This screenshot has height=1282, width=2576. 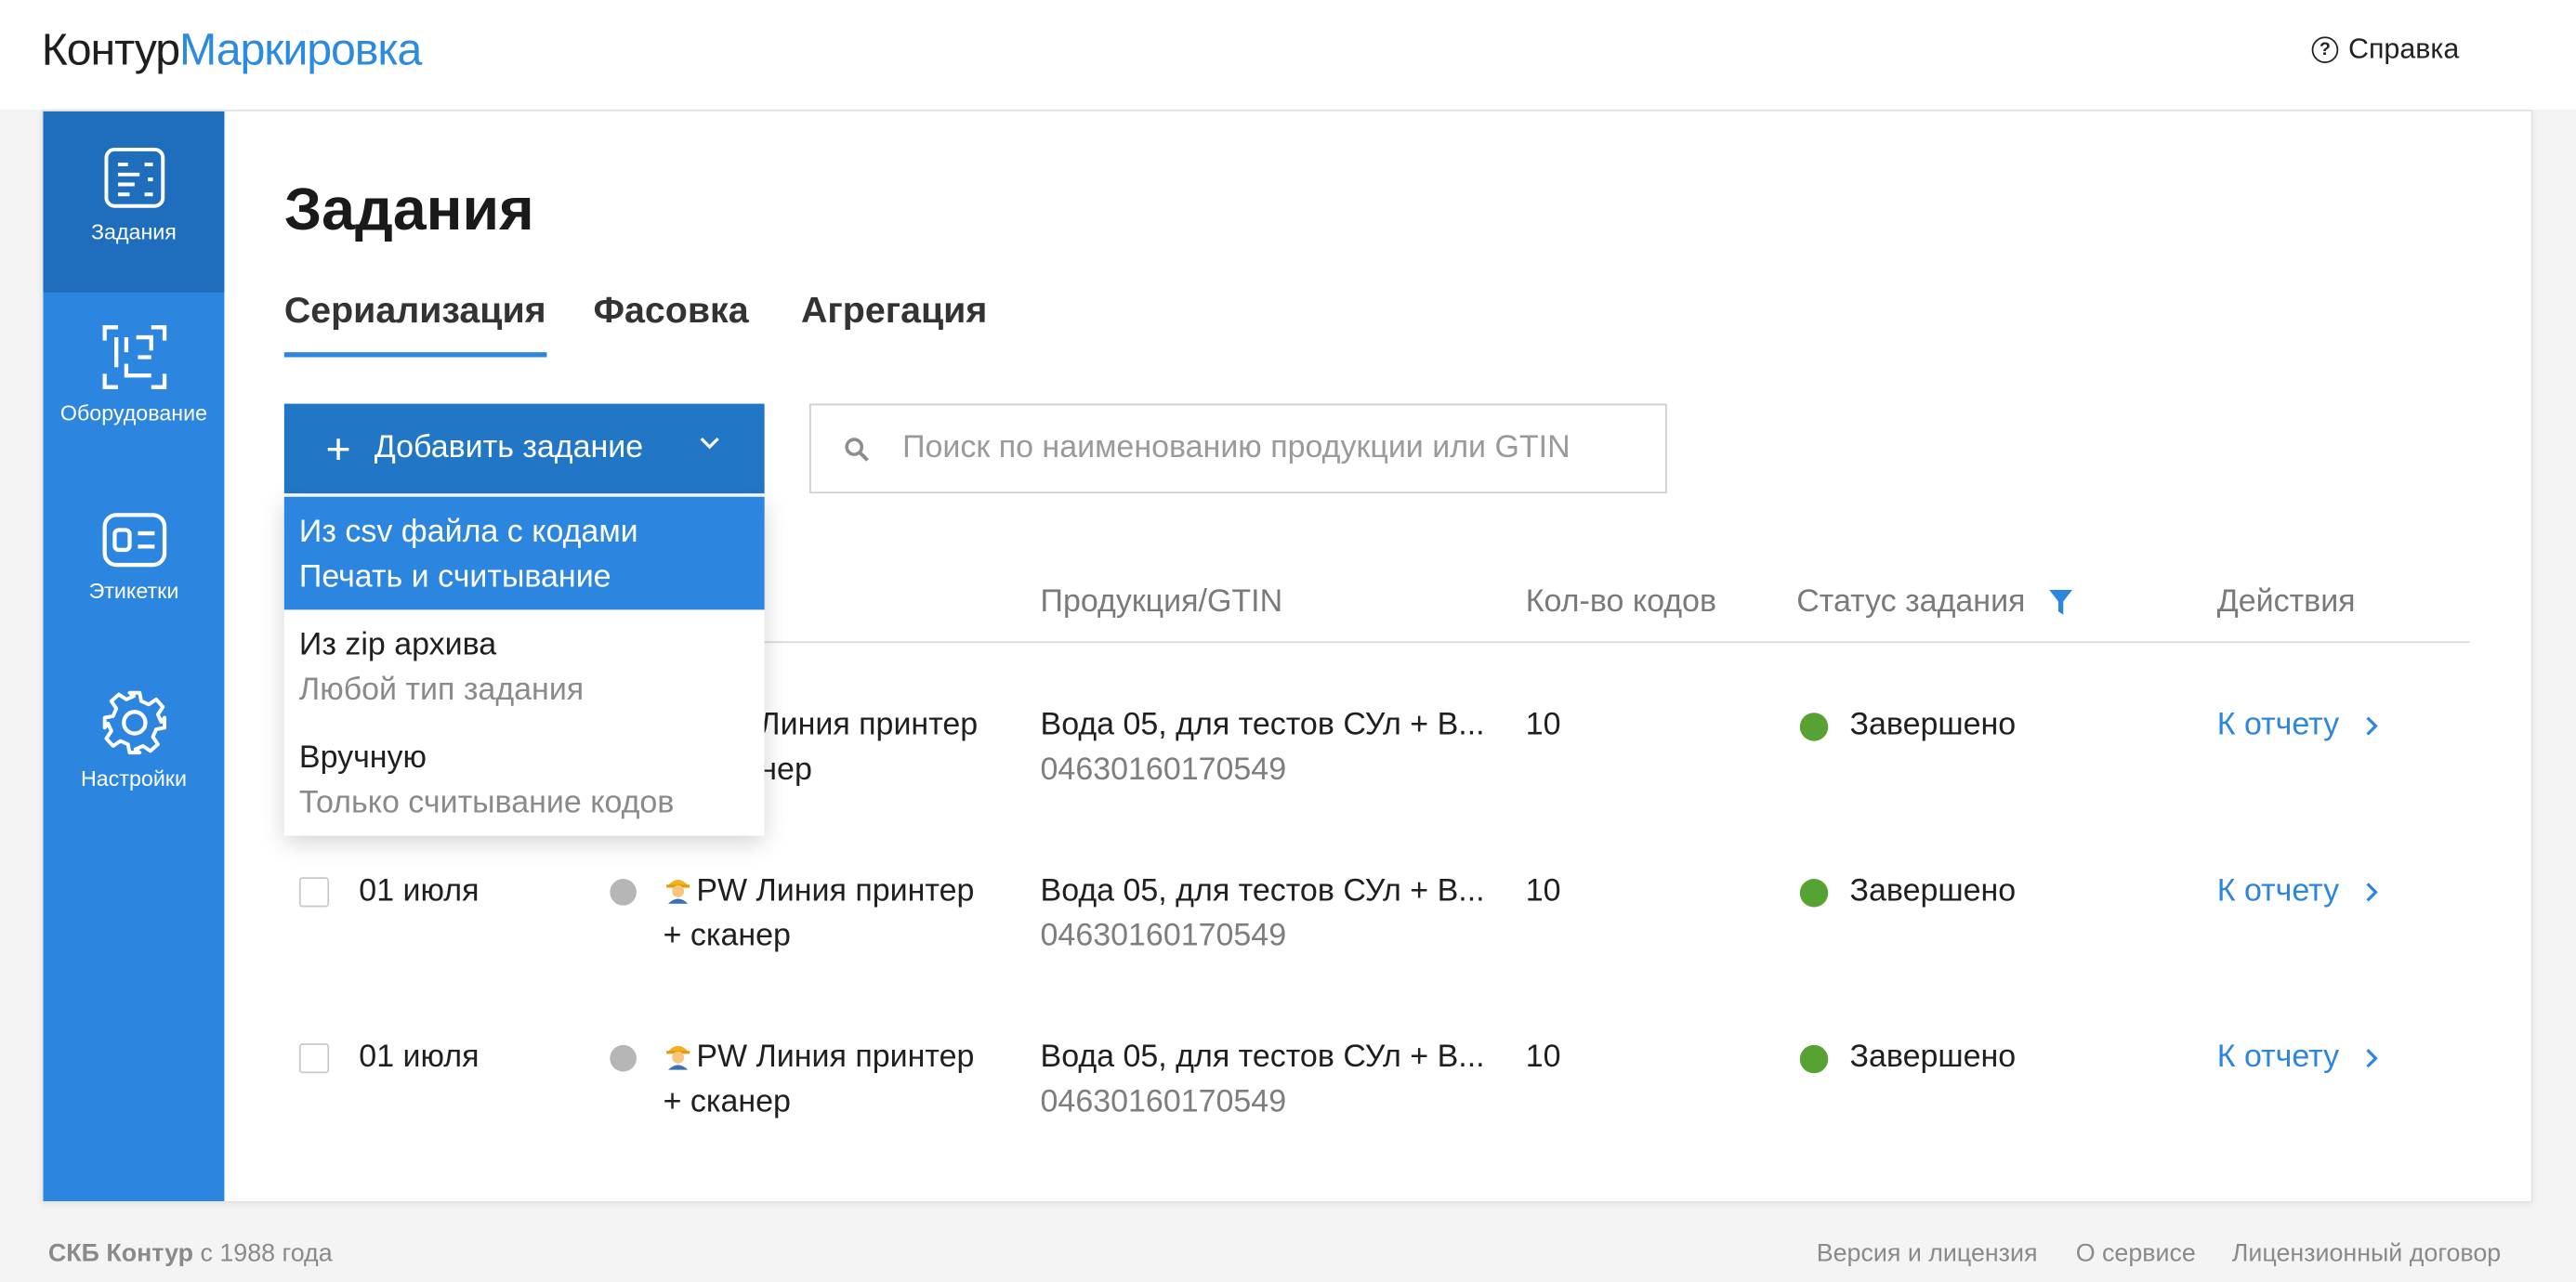 What do you see at coordinates (2325, 50) in the screenshot?
I see `help-question-icon: ?` at bounding box center [2325, 50].